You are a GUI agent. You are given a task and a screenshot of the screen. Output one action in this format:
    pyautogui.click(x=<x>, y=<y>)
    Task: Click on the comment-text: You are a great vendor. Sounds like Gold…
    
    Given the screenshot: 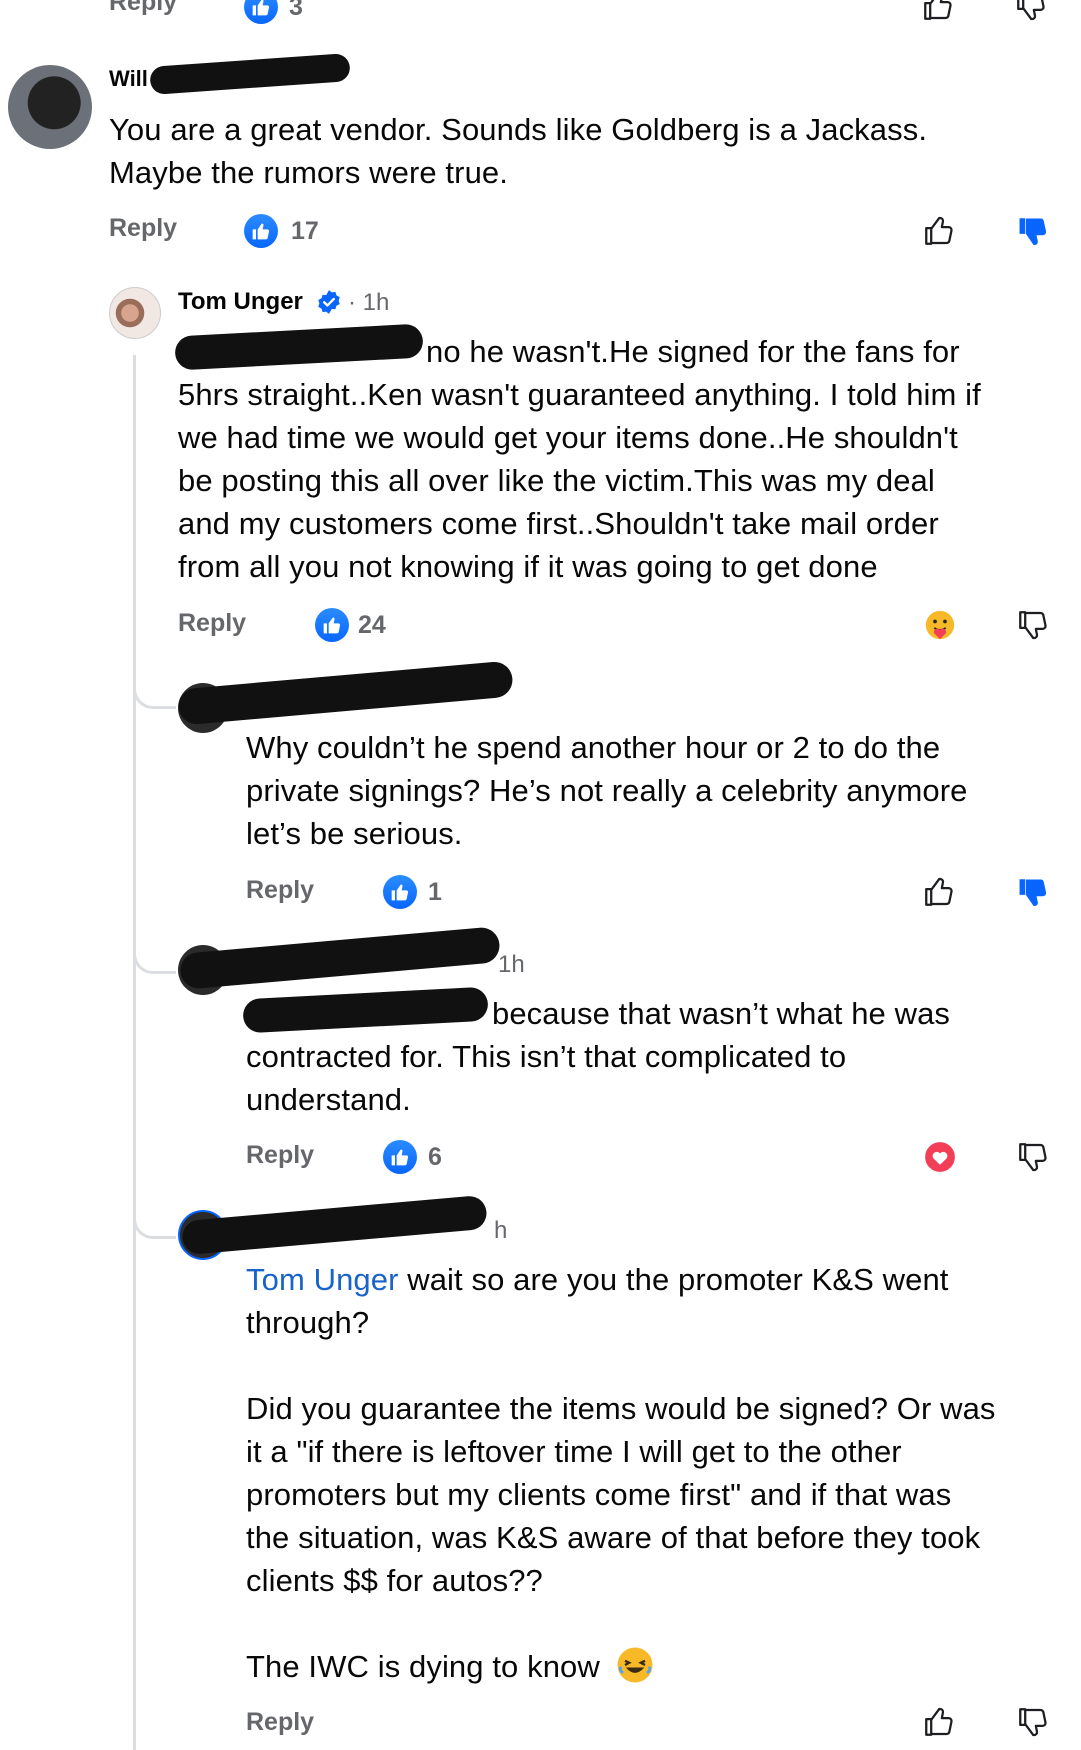 What is the action you would take?
    pyautogui.click(x=518, y=151)
    